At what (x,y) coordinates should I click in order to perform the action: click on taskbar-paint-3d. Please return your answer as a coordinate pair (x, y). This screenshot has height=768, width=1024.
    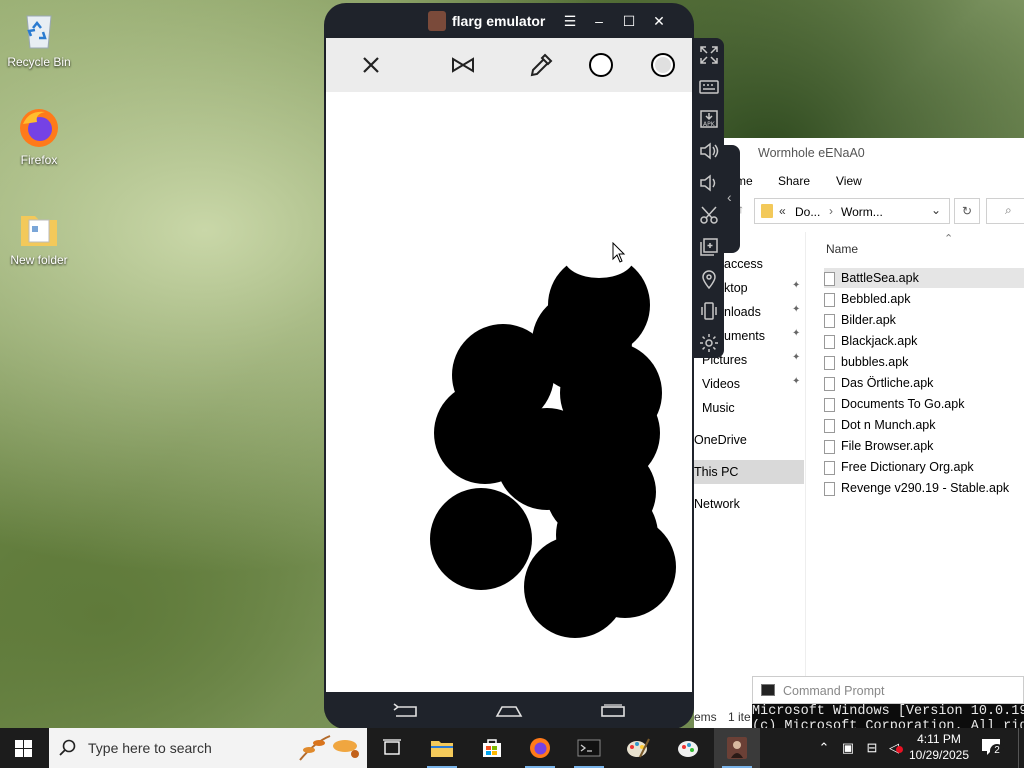
    Looking at the image, I should click on (688, 748).